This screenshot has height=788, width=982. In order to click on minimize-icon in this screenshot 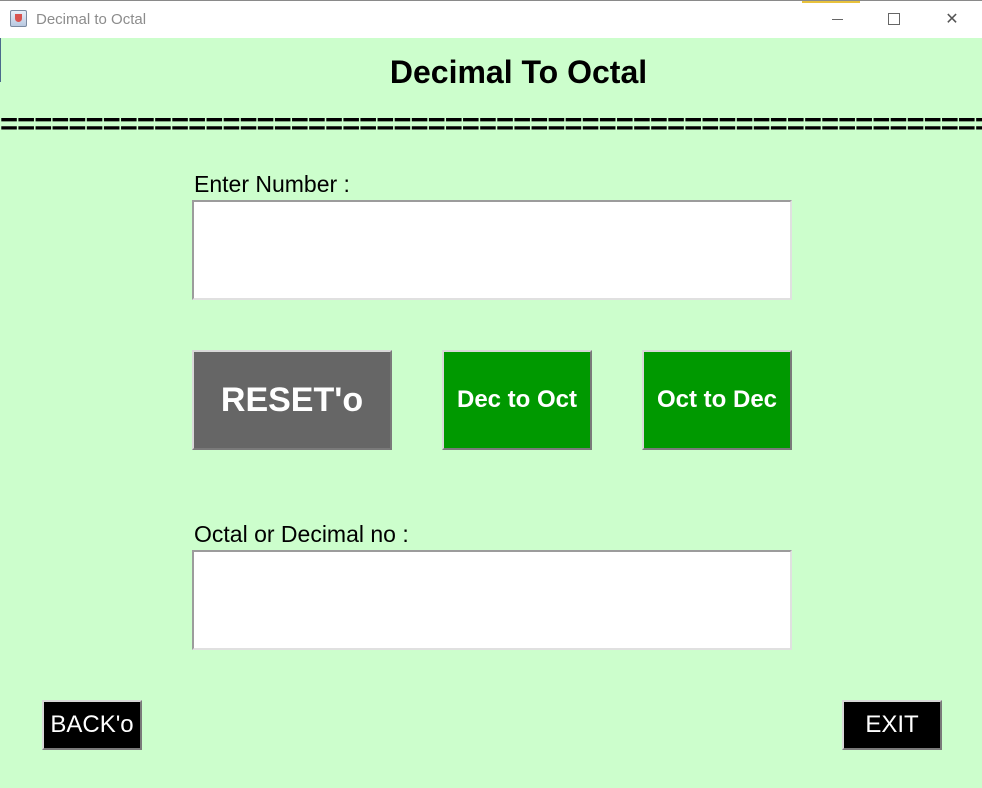, I will do `click(837, 19)`.